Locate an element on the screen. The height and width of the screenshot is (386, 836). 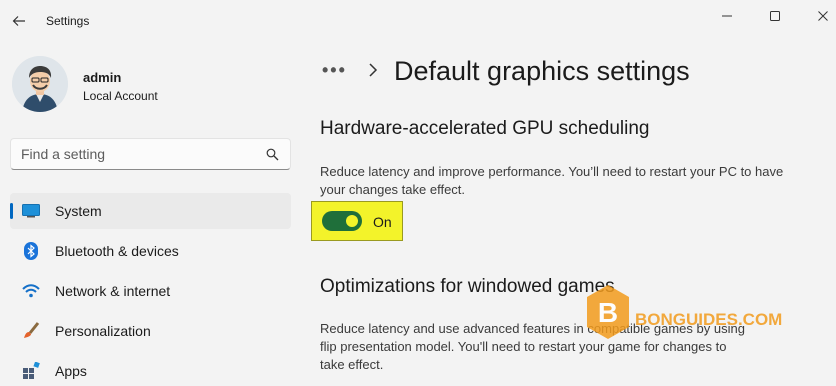
toggle-state-label: On is located at coordinates (382, 222).